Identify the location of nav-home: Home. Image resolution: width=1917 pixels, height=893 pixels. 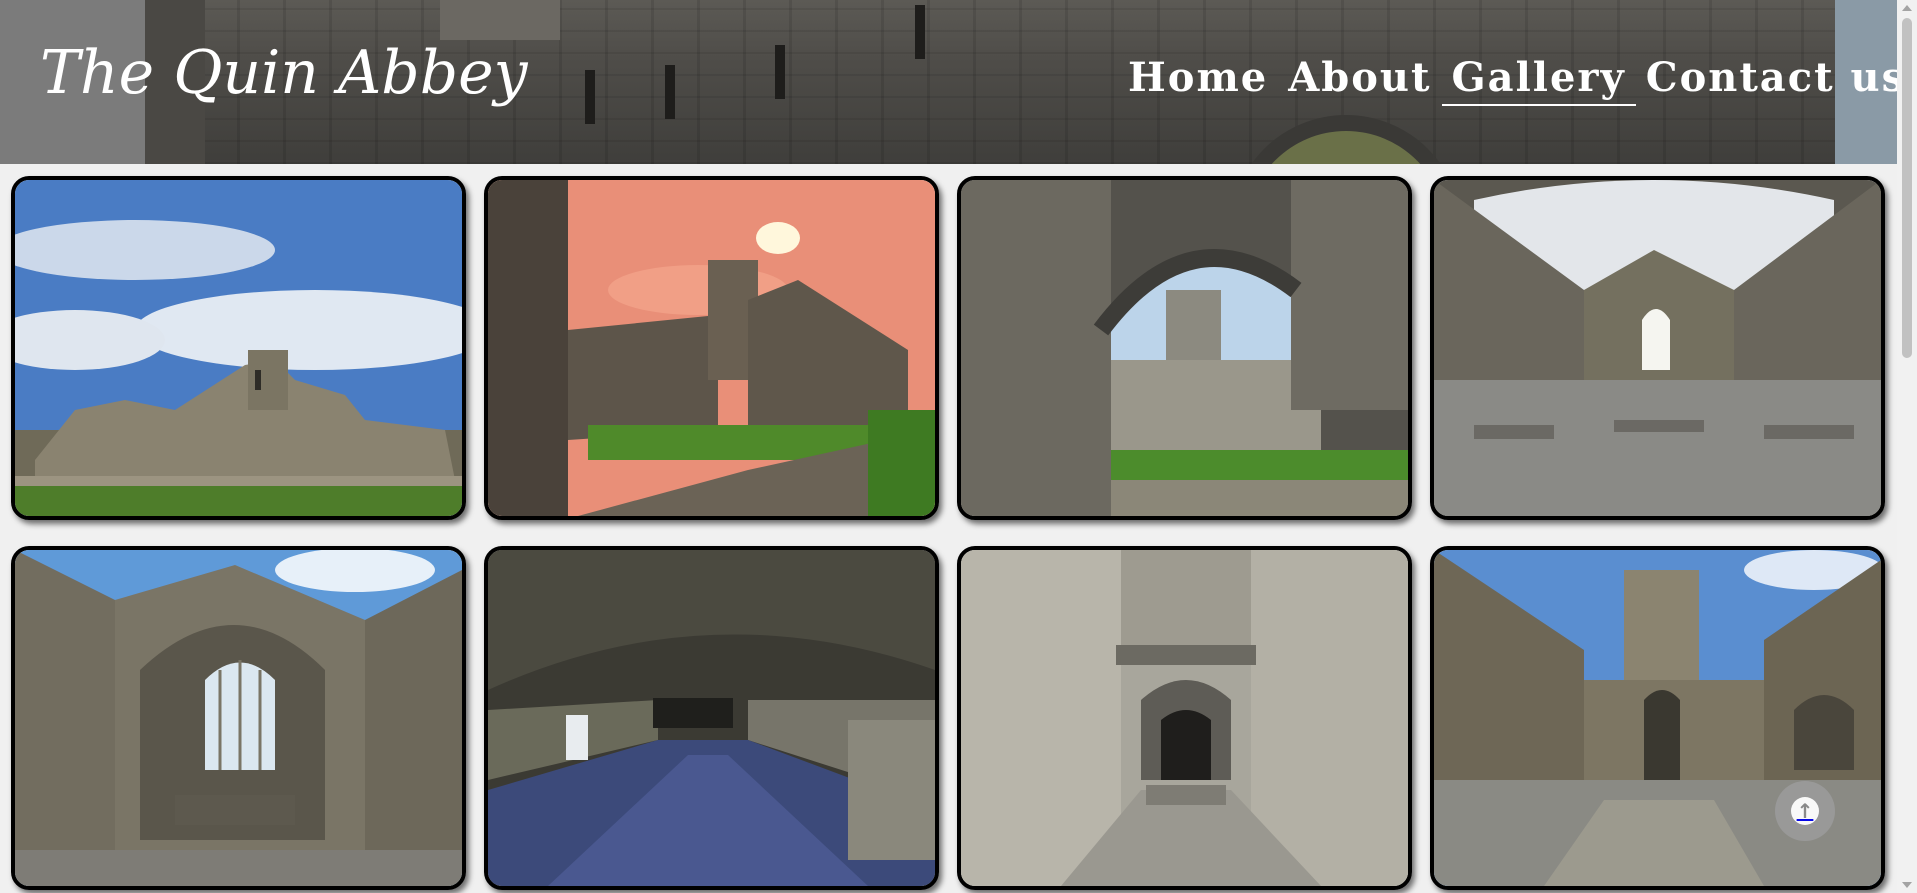
(1198, 79).